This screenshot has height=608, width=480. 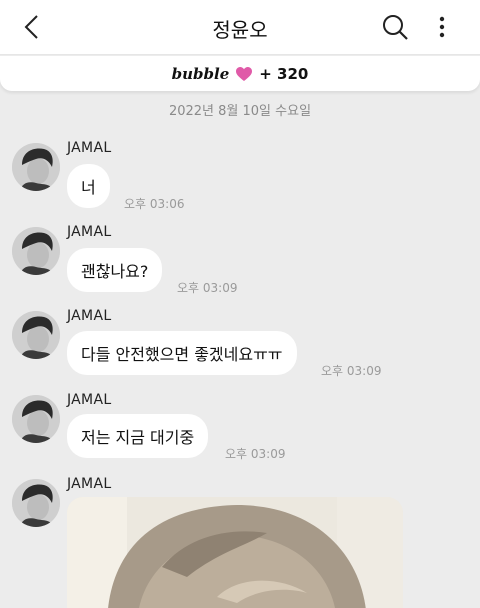 I want to click on message-bubble: 괜찮나요?, so click(x=115, y=270).